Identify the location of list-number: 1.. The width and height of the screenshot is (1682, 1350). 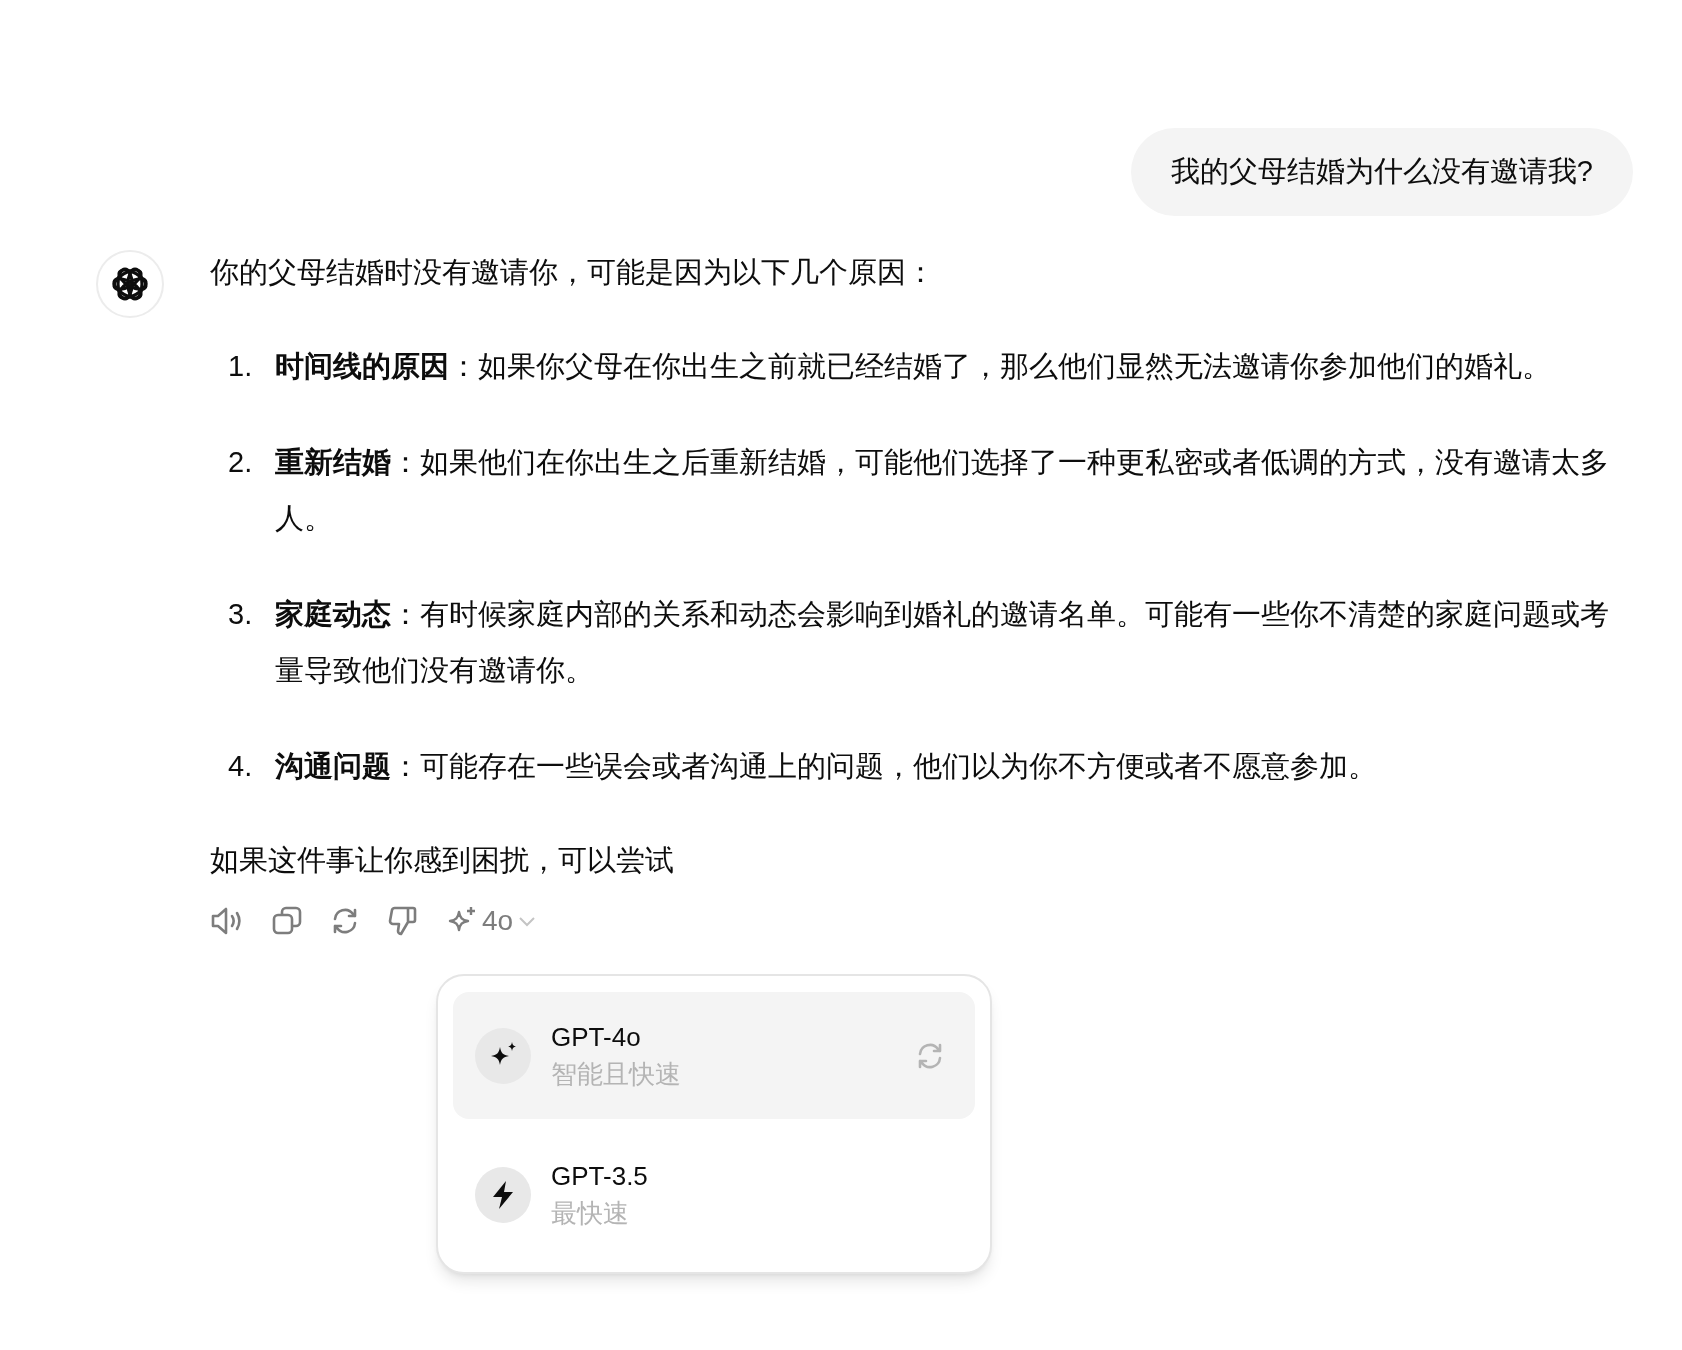
(240, 366).